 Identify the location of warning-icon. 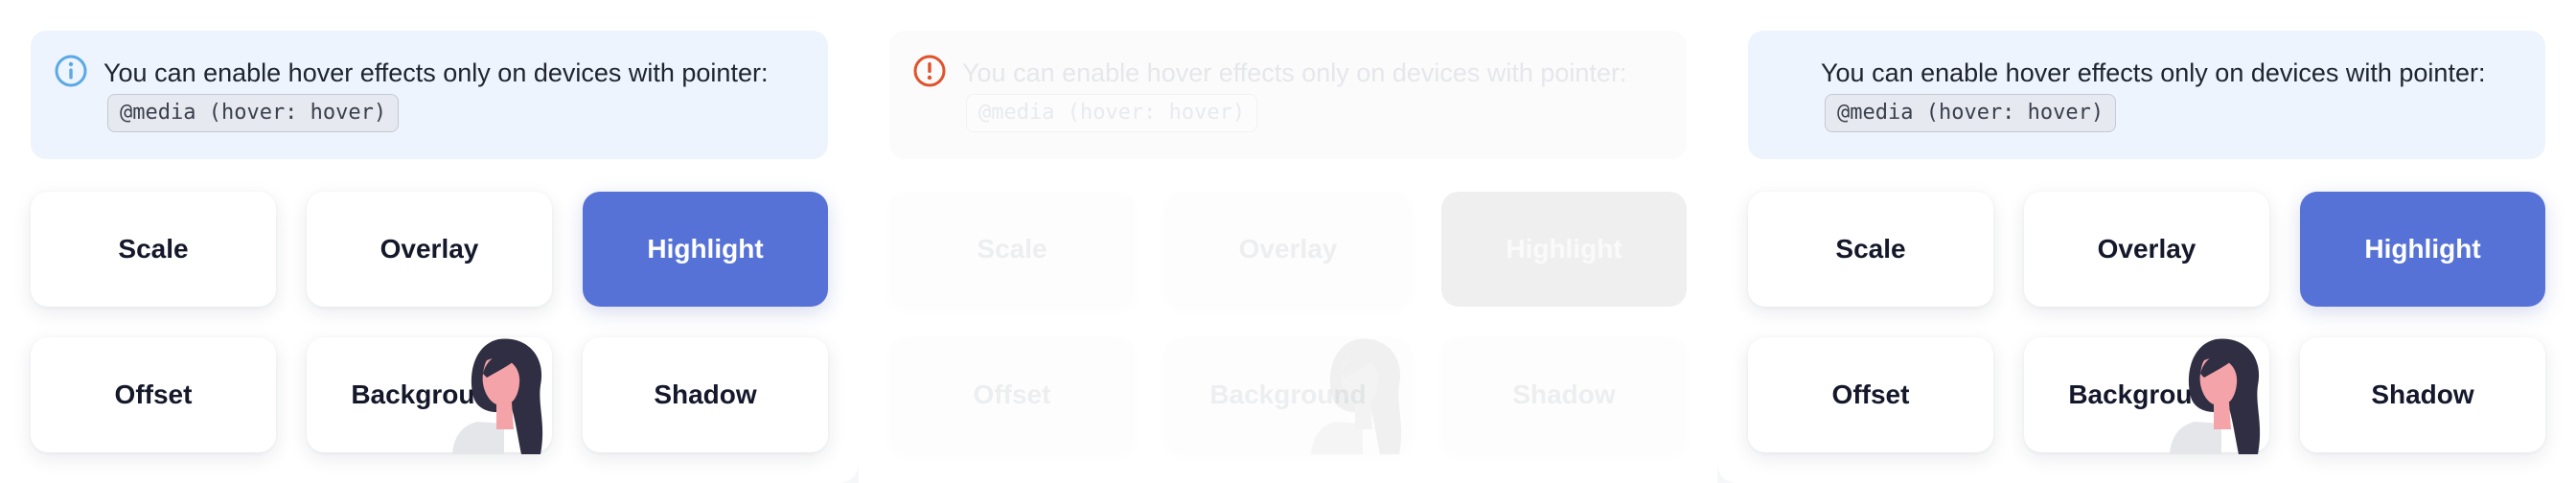
(929, 71).